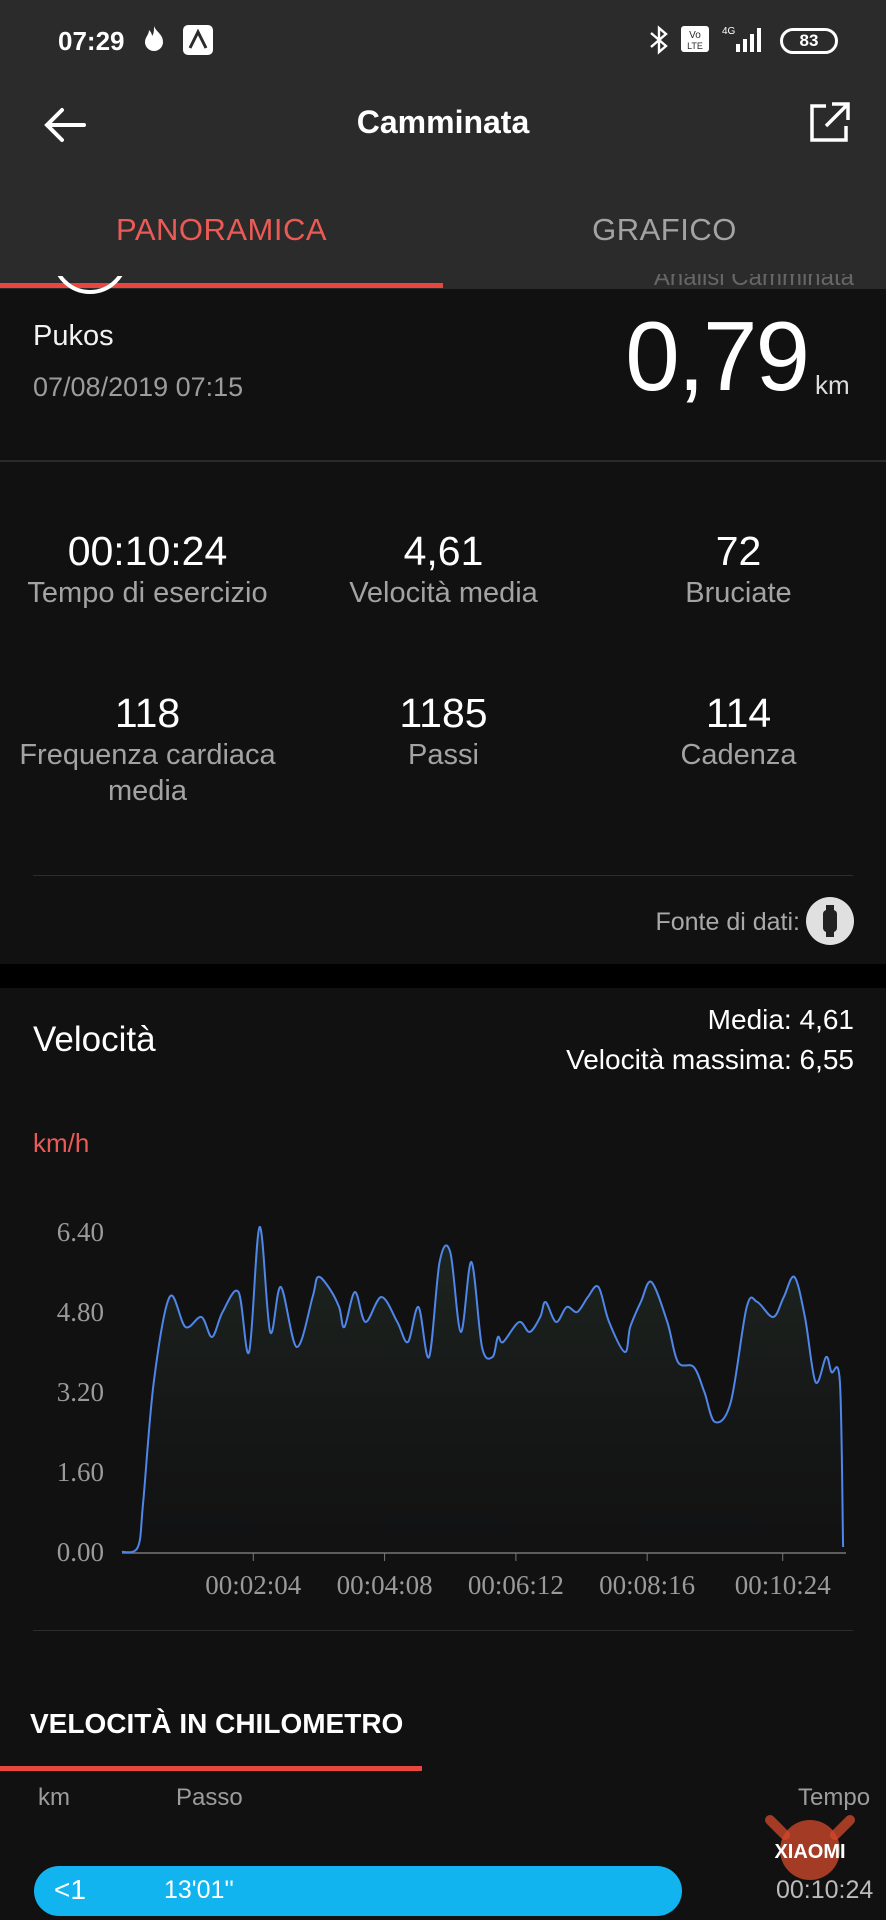 The height and width of the screenshot is (1920, 886). Describe the element at coordinates (443, 593) in the screenshot. I see `stat-label: Velocità media` at that location.